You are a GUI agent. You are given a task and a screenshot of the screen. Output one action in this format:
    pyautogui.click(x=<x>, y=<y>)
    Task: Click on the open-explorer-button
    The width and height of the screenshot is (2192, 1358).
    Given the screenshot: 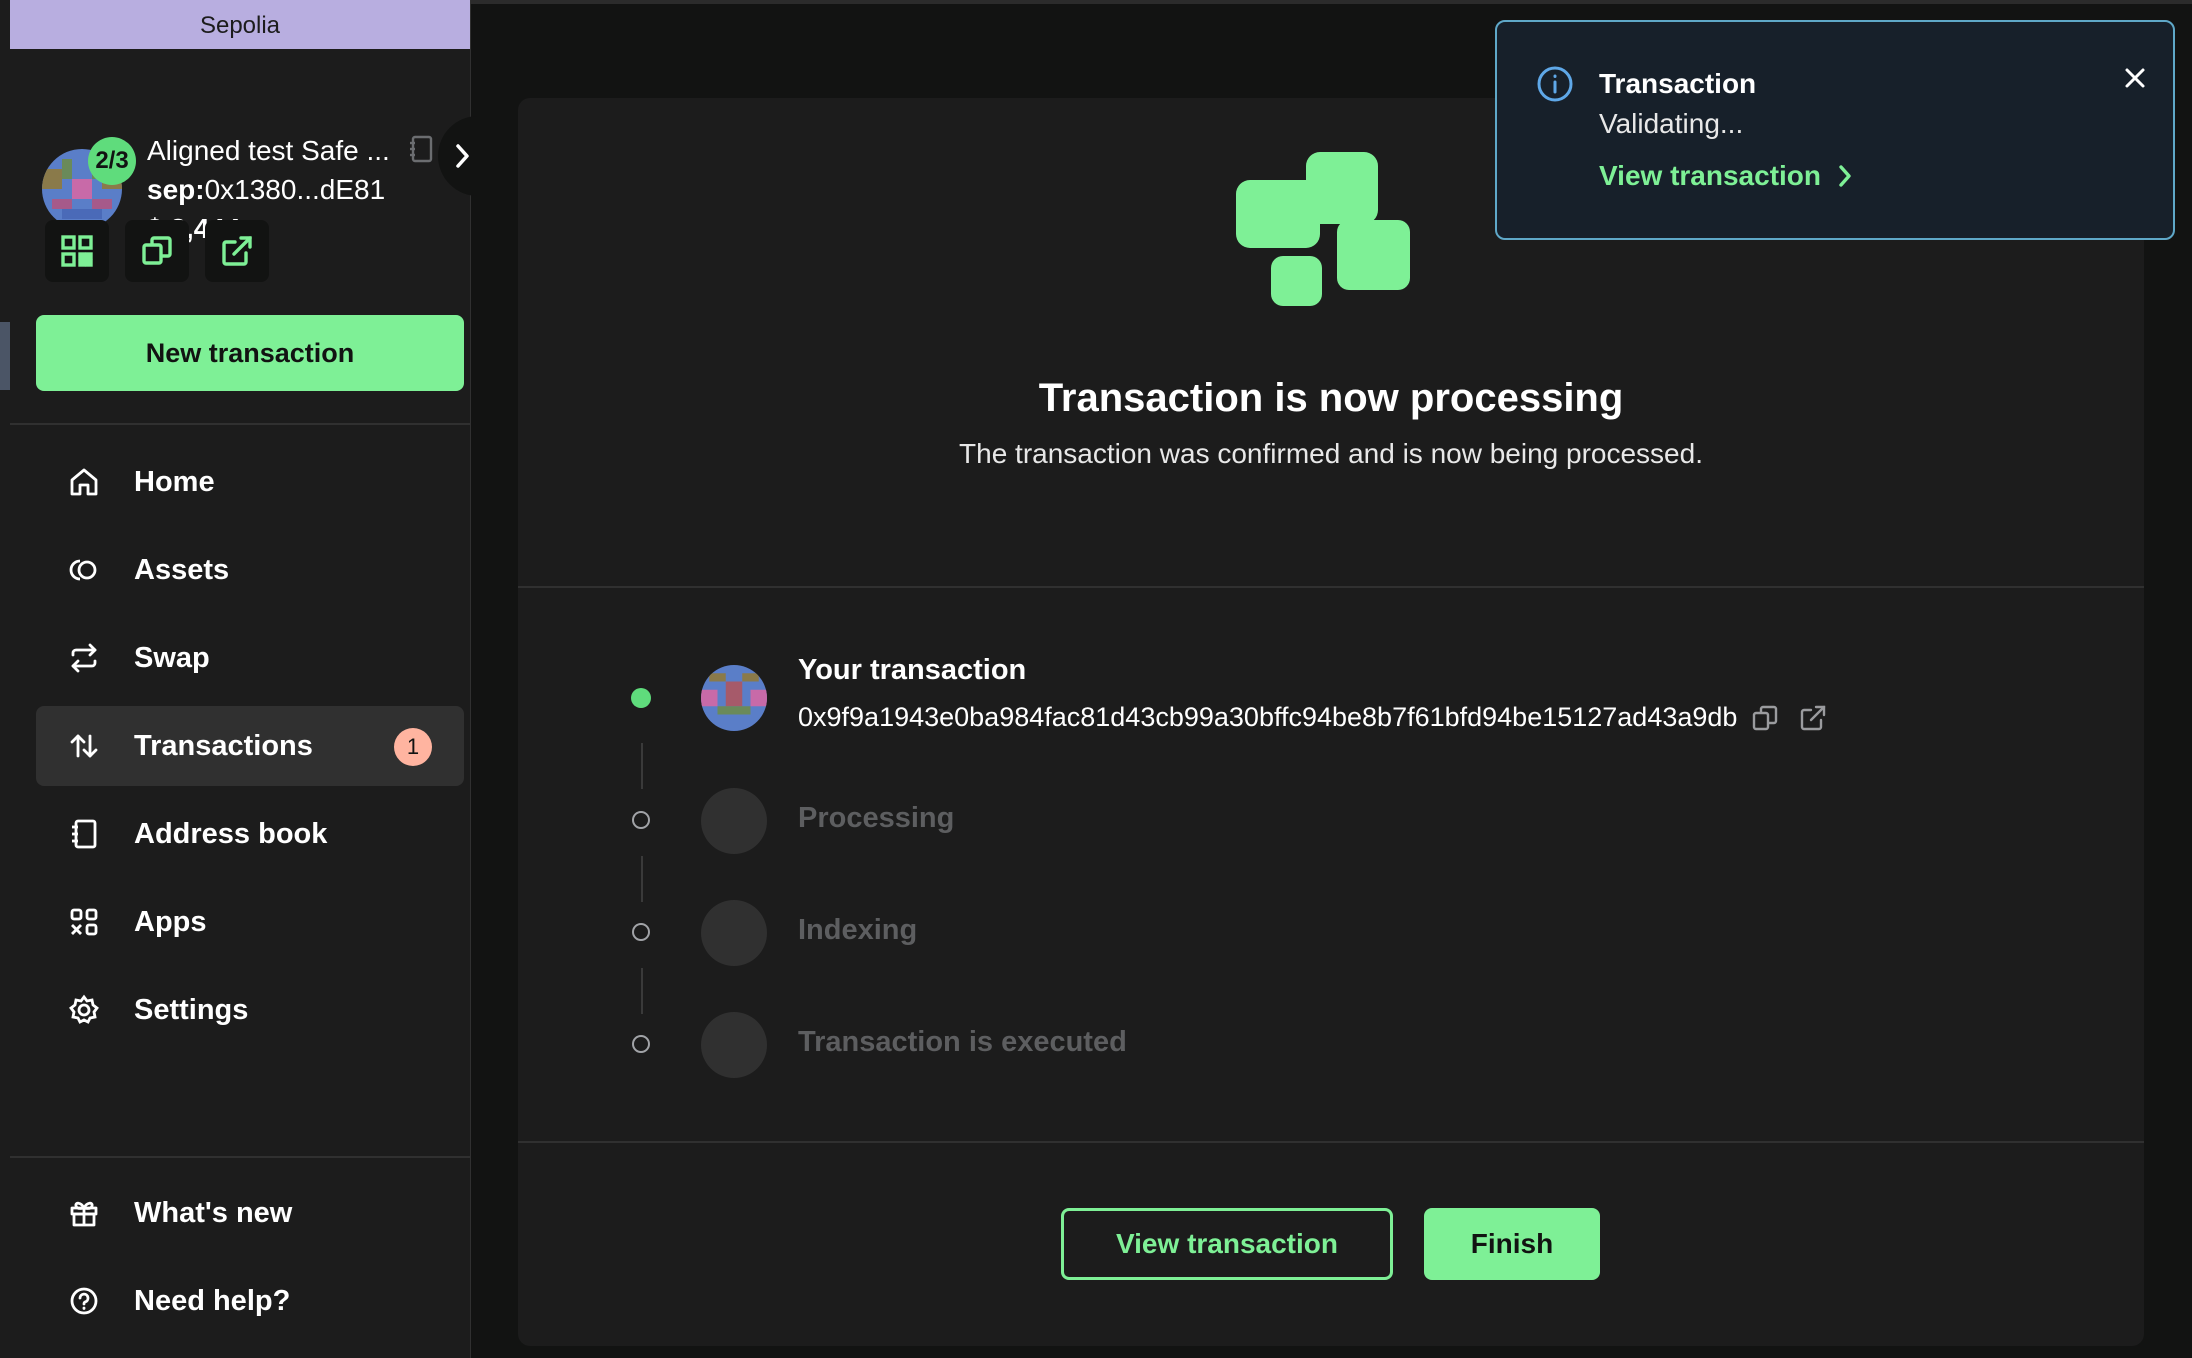 What is the action you would take?
    pyautogui.click(x=237, y=251)
    